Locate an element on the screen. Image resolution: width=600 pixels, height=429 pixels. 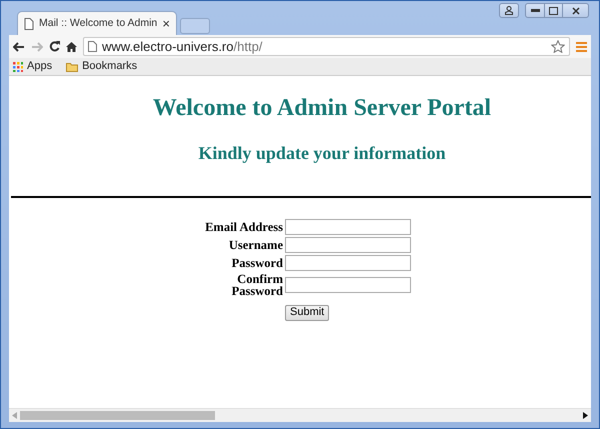
back-icon is located at coordinates (19, 47).